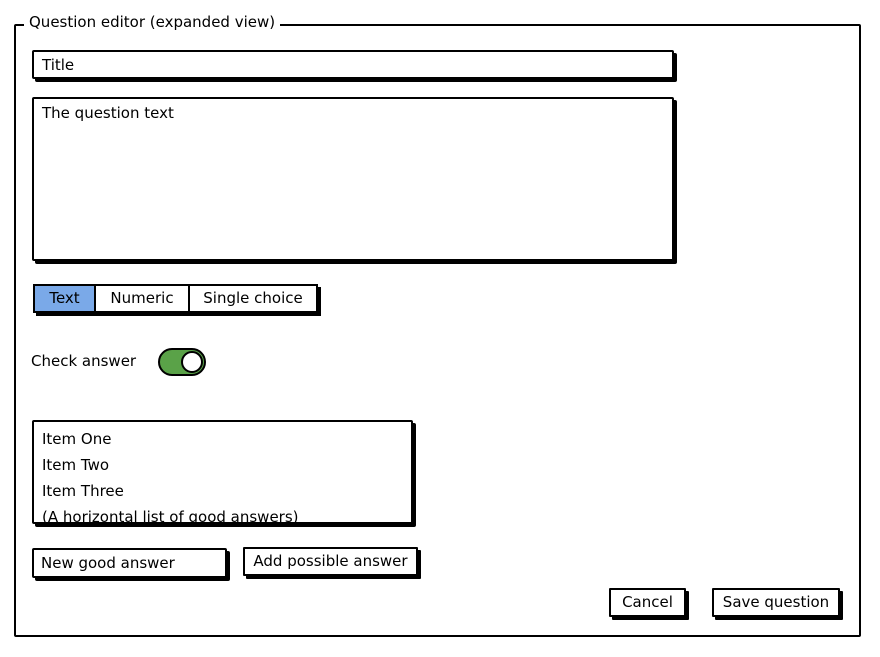 This screenshot has width=880, height=657. I want to click on list-item: Item Two, so click(226, 465).